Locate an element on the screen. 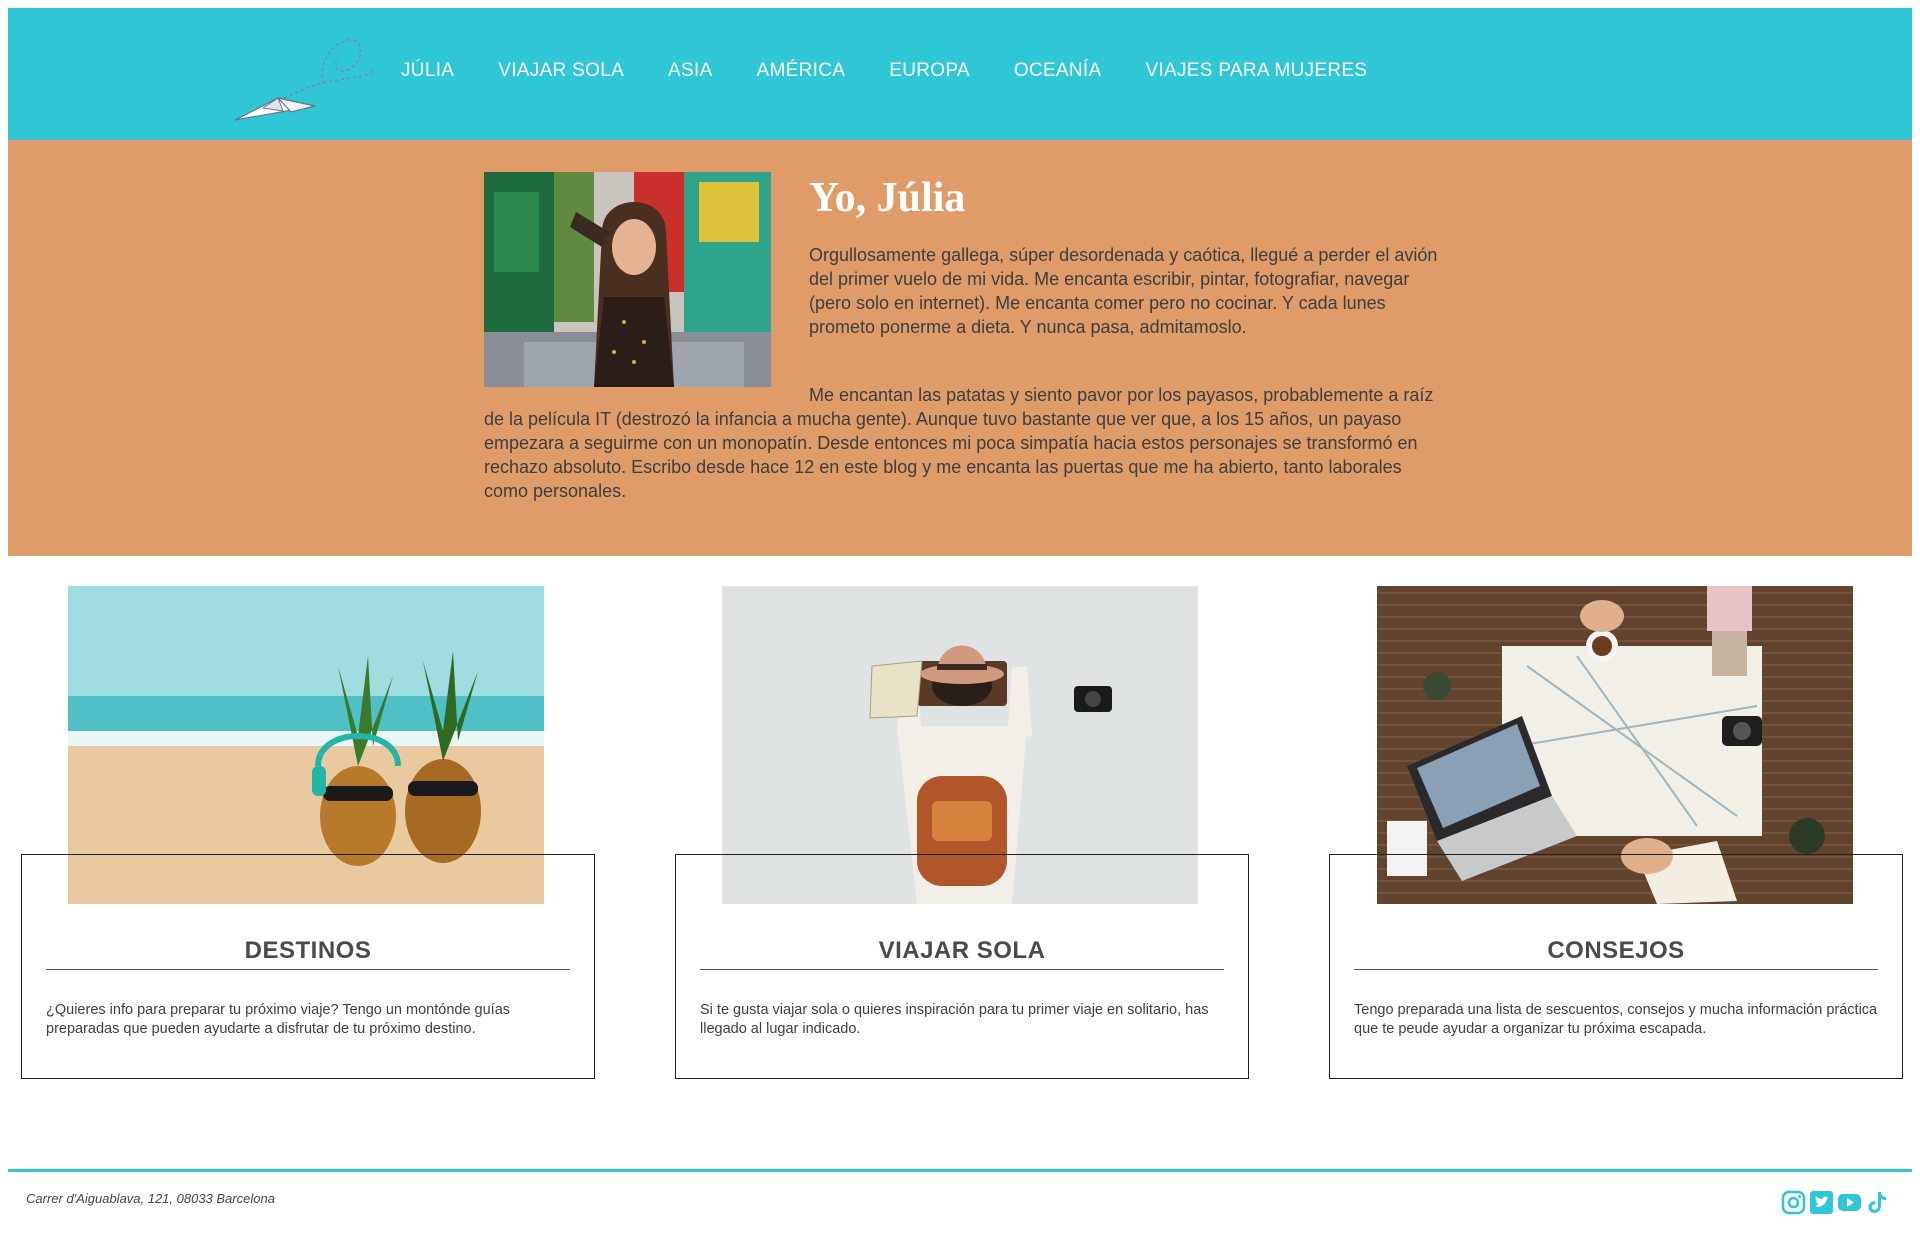  card-title: CONSEJOS is located at coordinates (1616, 953).